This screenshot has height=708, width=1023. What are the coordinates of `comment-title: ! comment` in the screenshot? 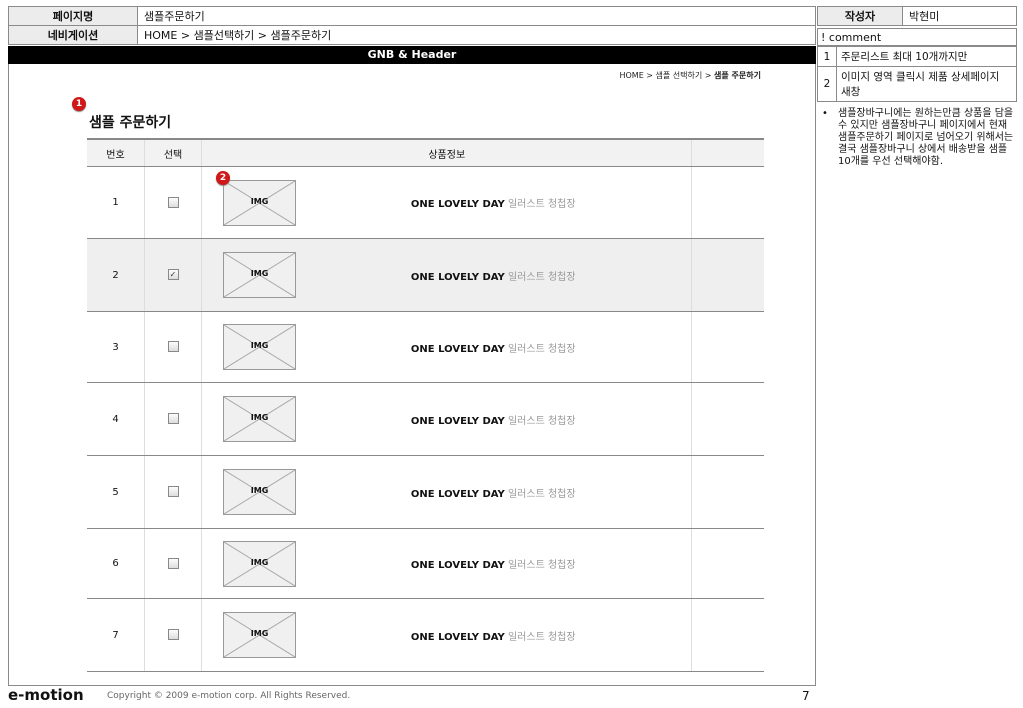 It's located at (917, 37).